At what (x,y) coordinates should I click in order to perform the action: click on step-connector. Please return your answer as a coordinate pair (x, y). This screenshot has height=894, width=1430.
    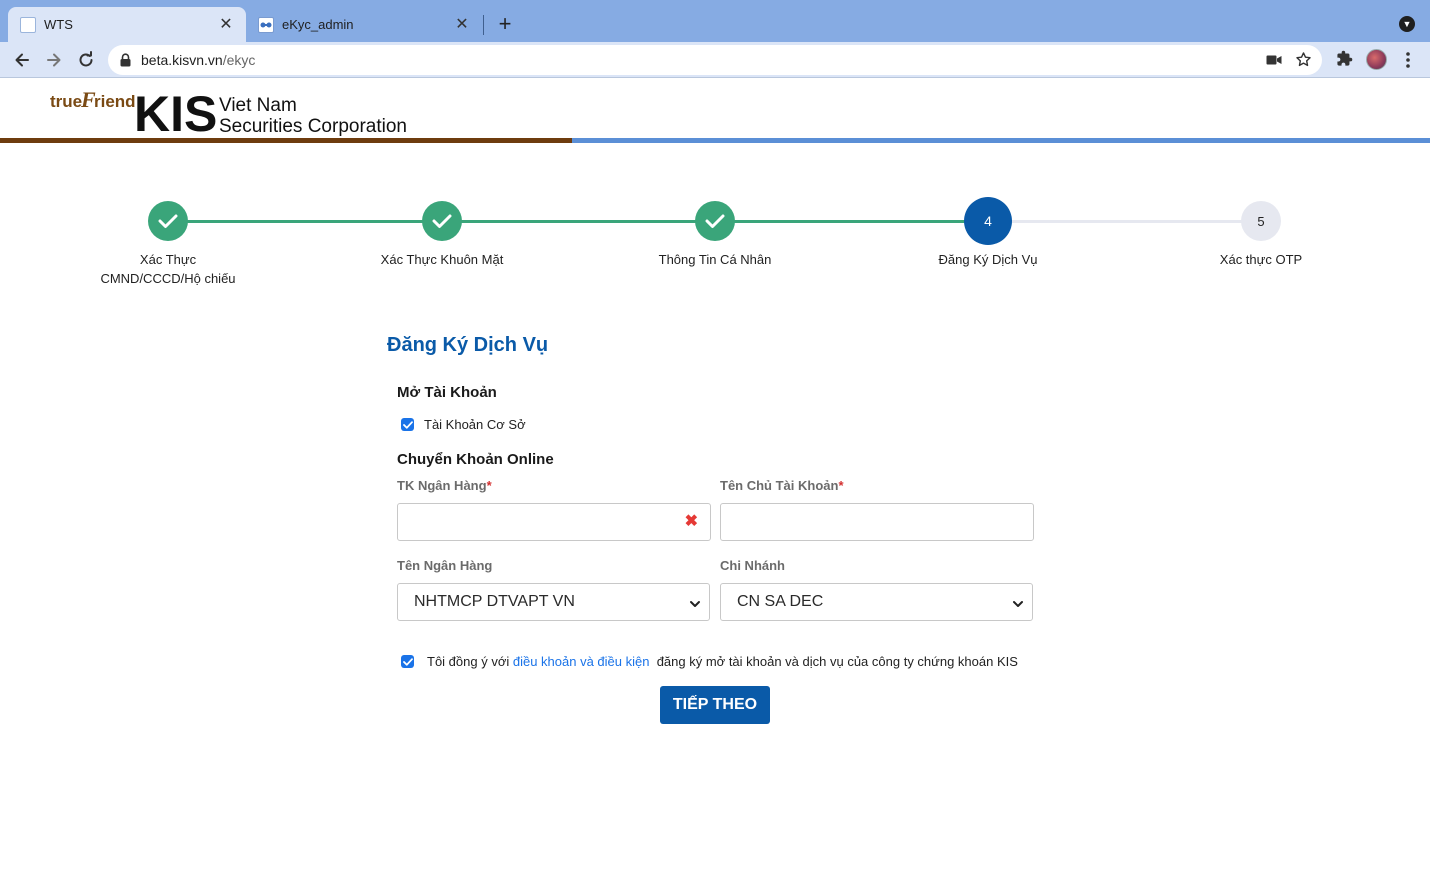
    Looking at the image, I should click on (578, 221).